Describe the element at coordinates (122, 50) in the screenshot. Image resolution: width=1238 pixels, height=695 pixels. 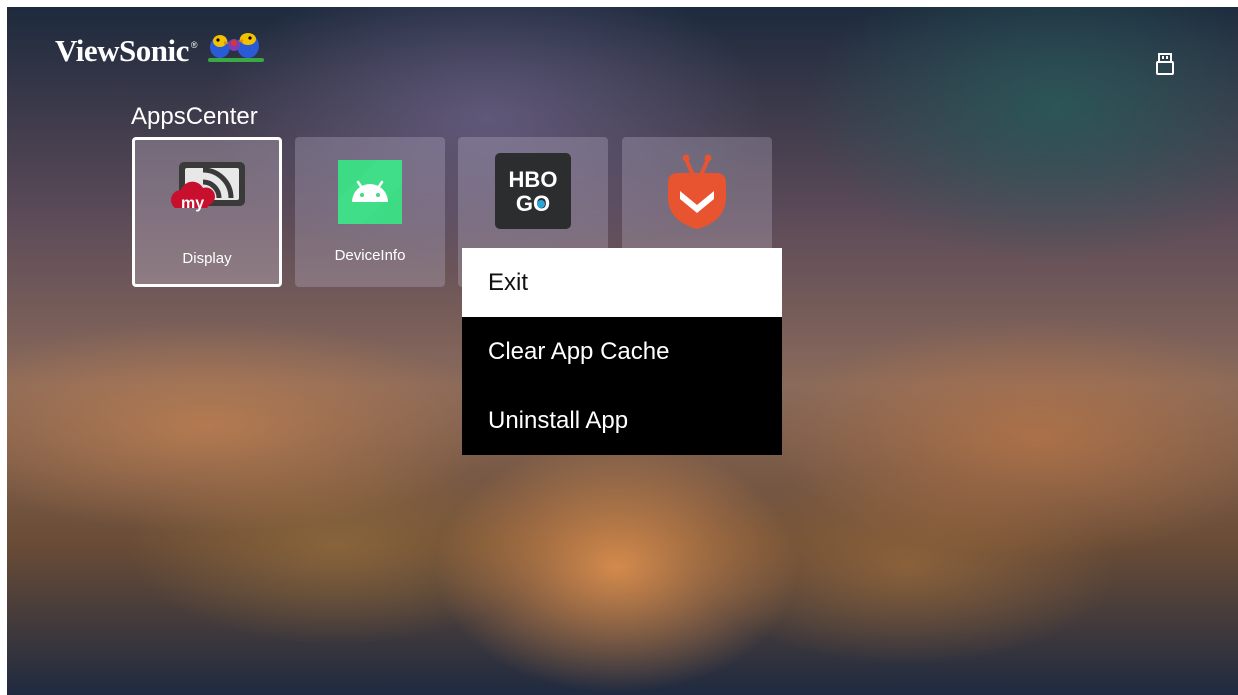
I see `brand-name: ViewSonic` at that location.